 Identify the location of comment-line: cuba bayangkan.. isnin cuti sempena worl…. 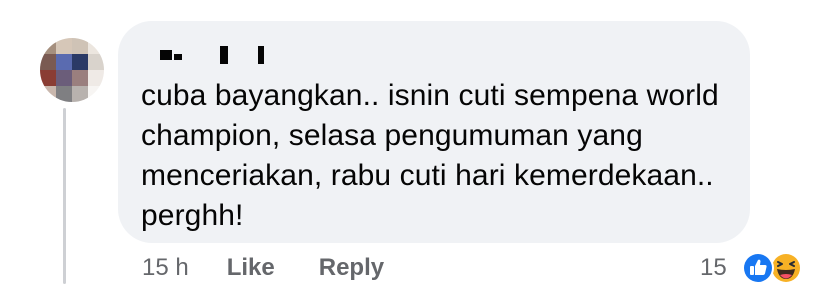
(430, 95).